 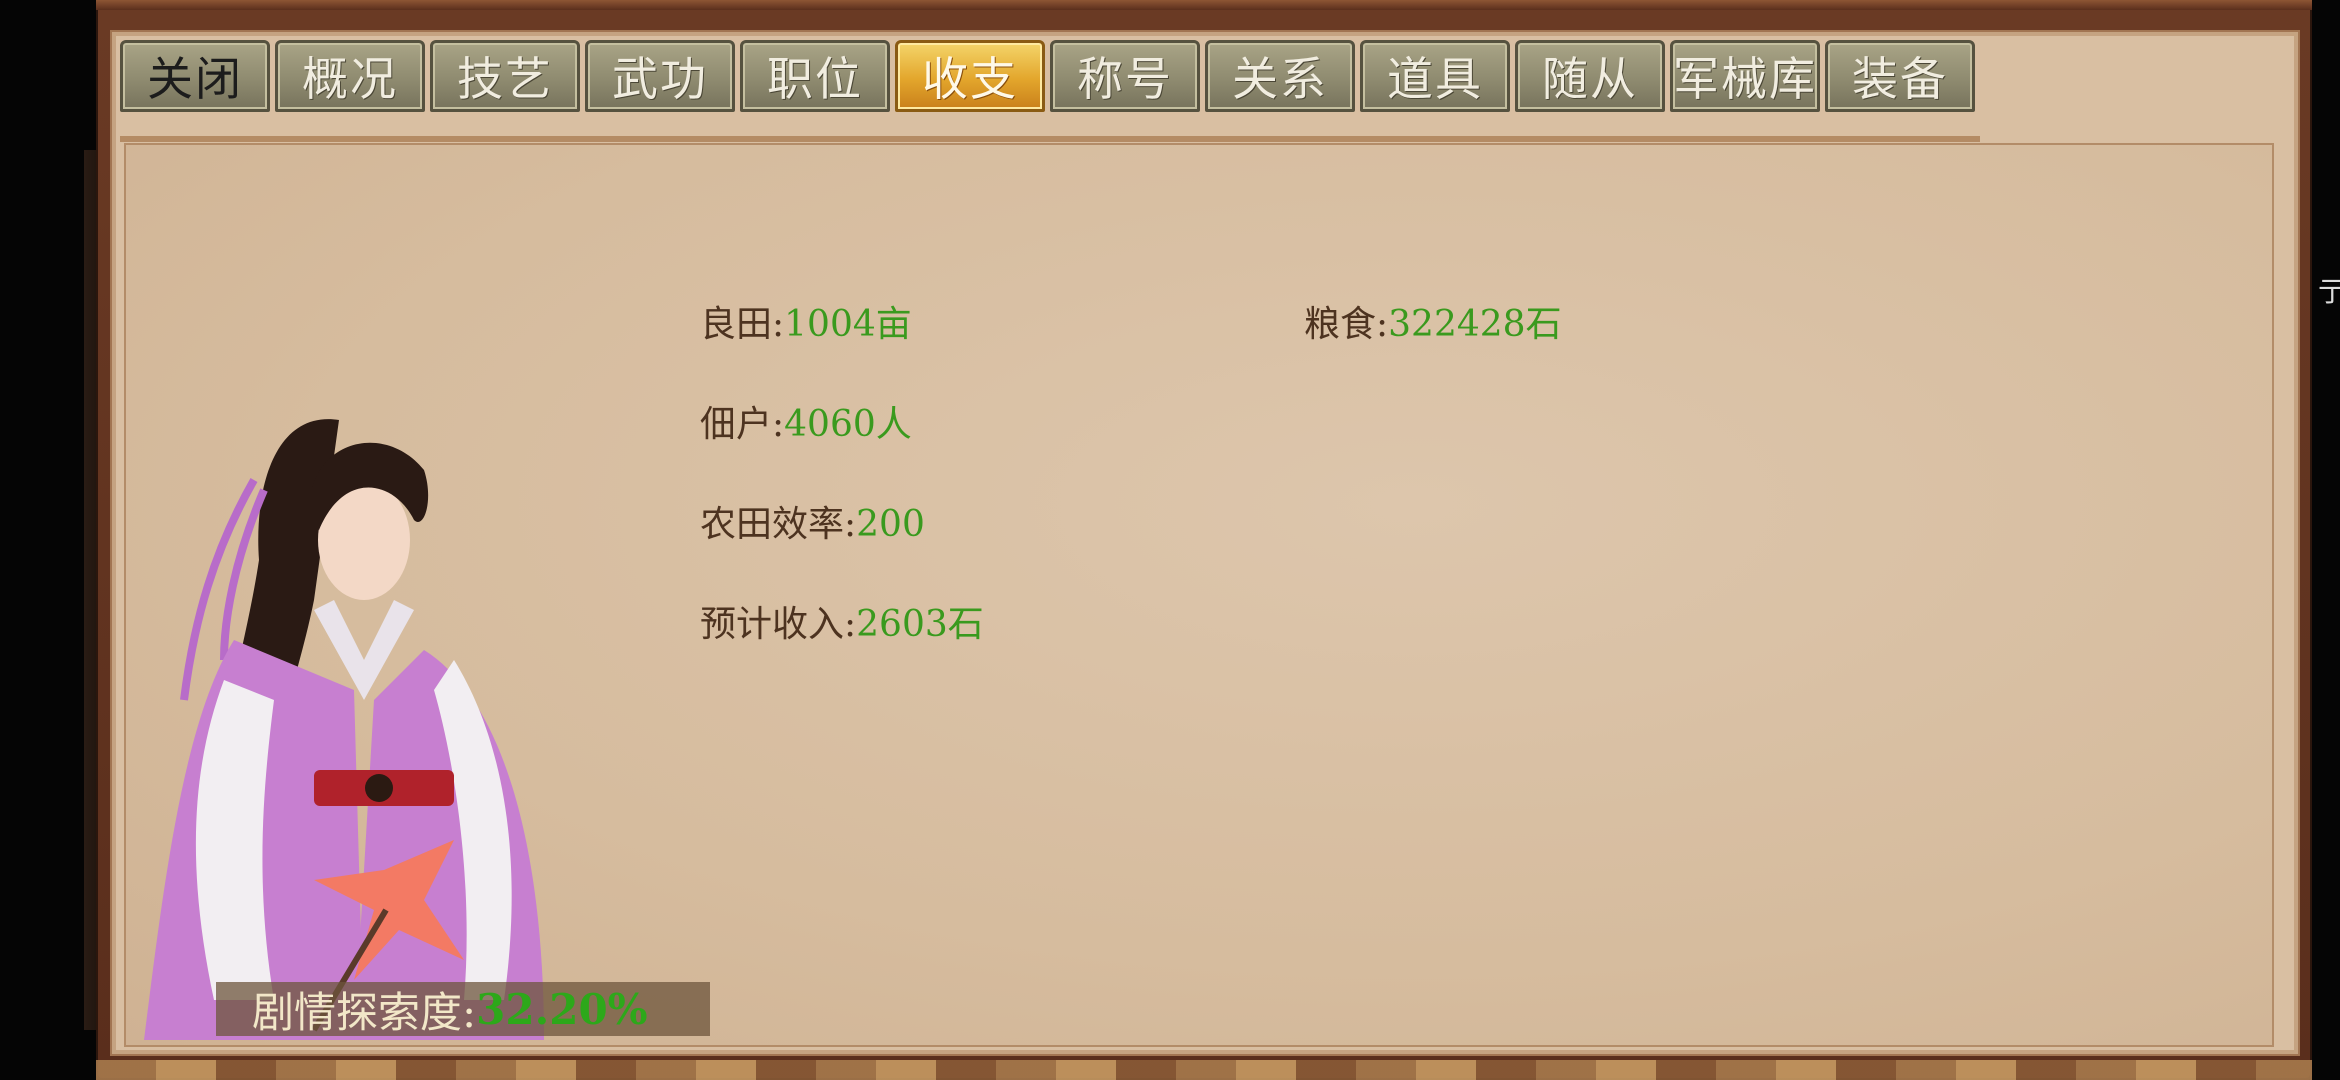 What do you see at coordinates (1346, 324) in the screenshot?
I see `stat-grain-label: 粮食:` at bounding box center [1346, 324].